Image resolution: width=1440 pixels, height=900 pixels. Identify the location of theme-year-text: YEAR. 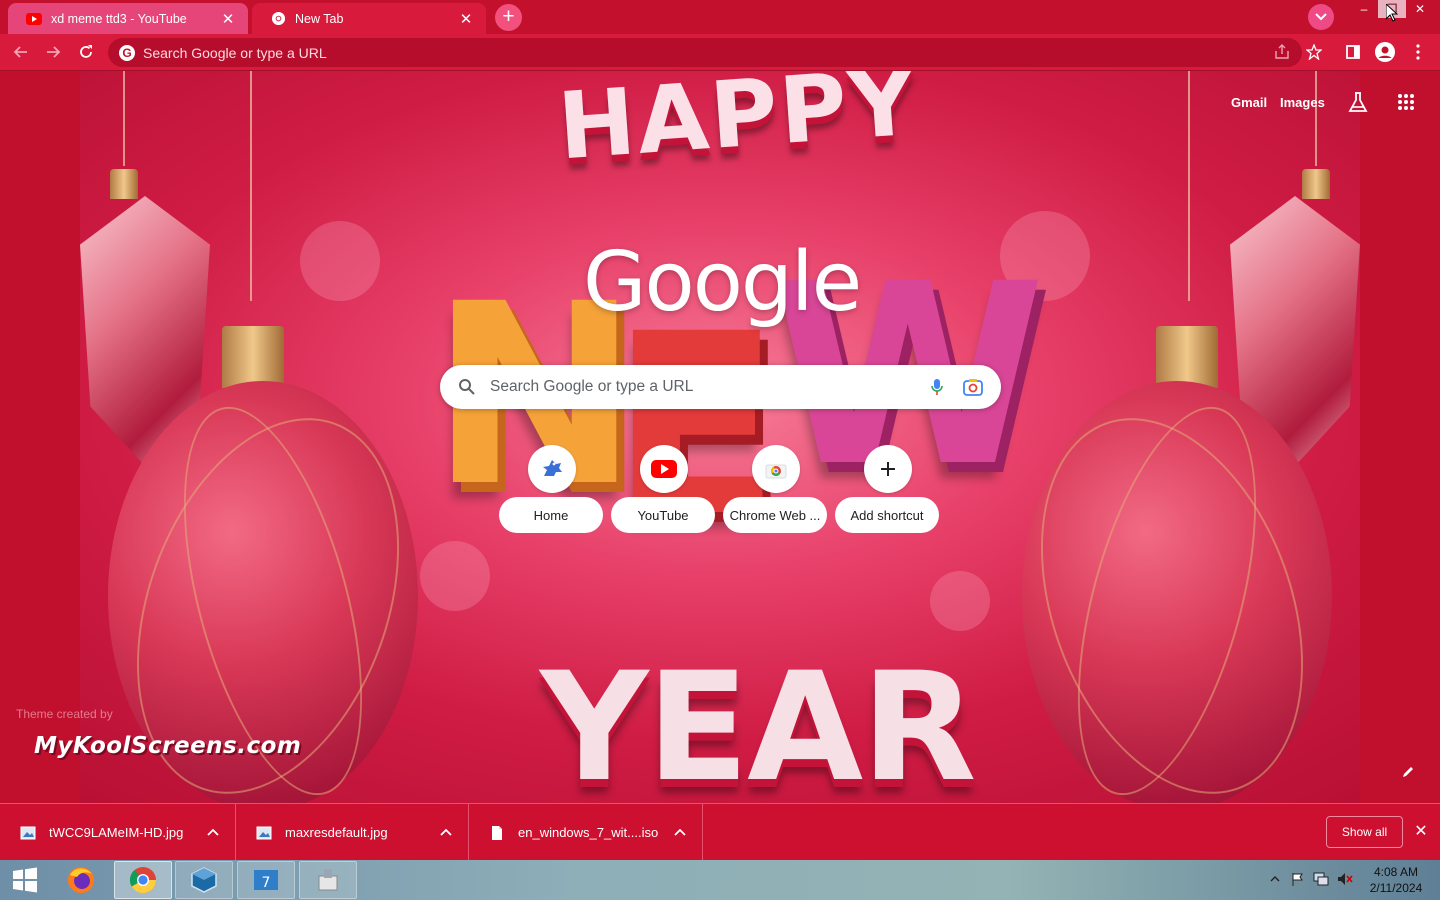
(758, 722).